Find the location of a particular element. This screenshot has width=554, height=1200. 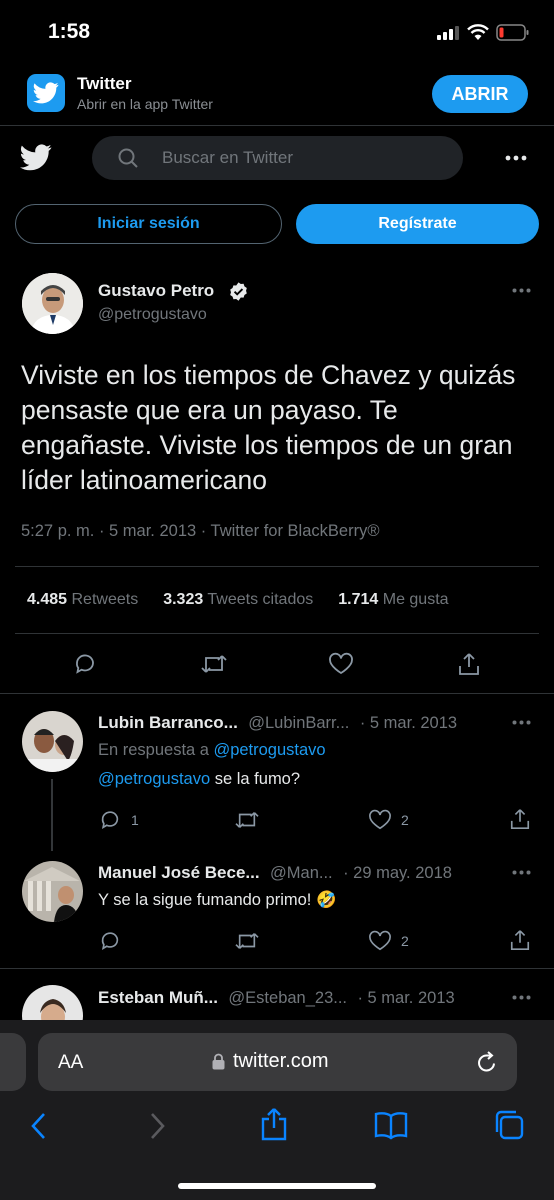

home-indicator is located at coordinates (277, 1186).